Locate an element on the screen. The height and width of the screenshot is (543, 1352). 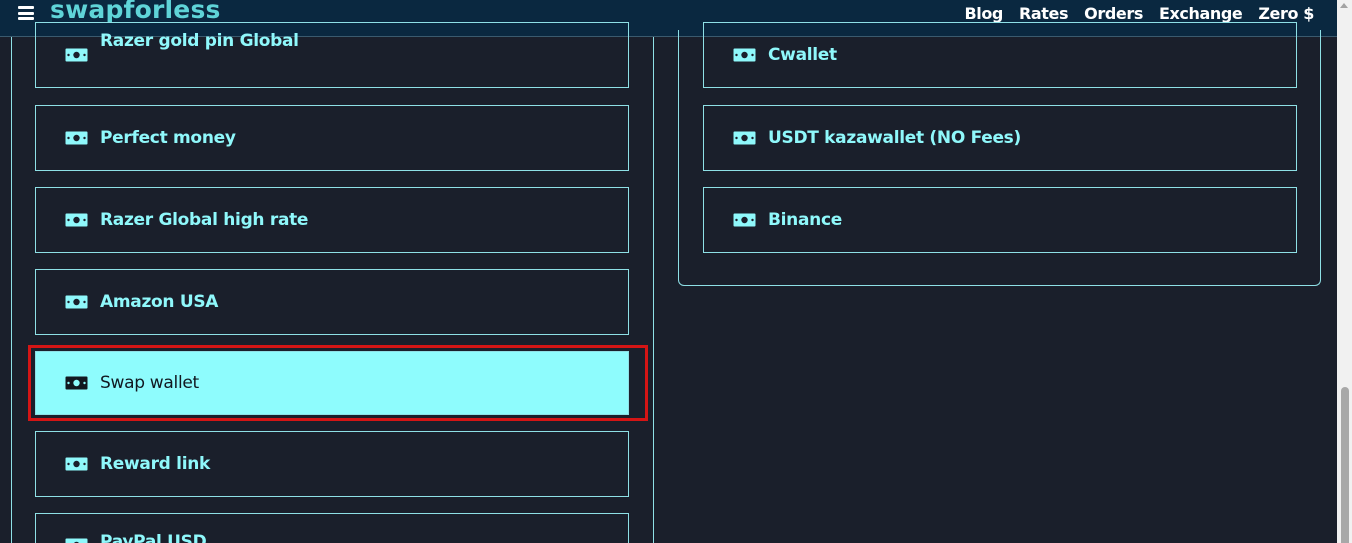
selection-highlight-box is located at coordinates (338, 383).